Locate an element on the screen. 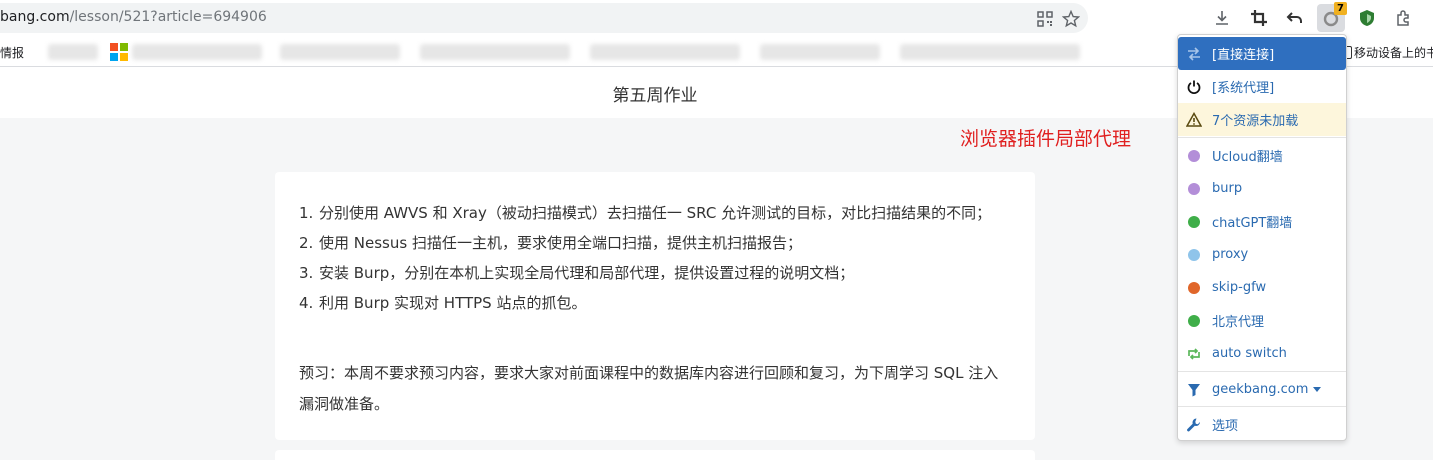  qr-code-icon is located at coordinates (1045, 19).